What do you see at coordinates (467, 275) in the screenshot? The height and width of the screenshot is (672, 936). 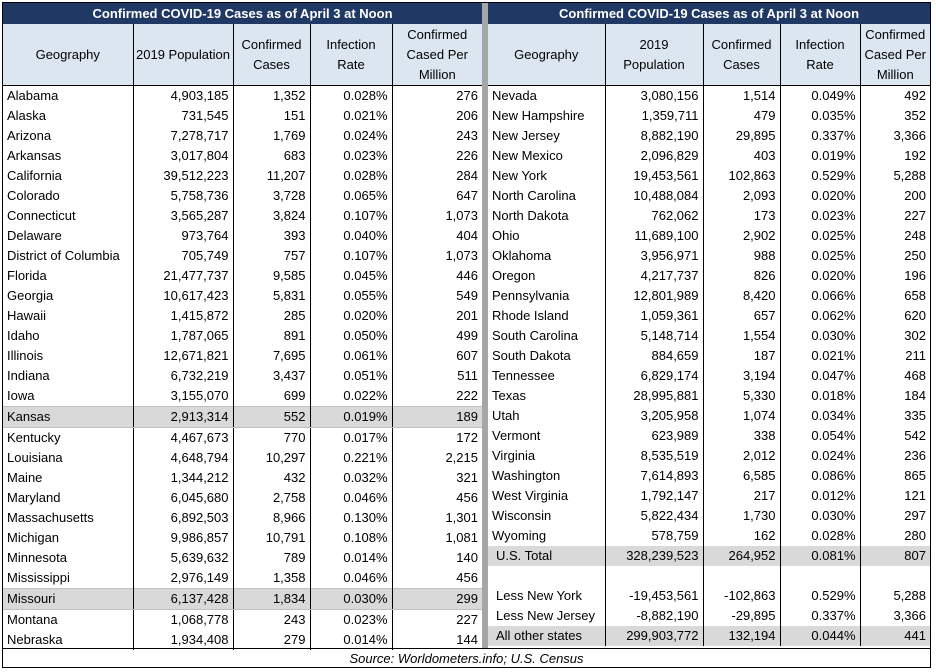 I see `cell-cases-per-million: 446` at bounding box center [467, 275].